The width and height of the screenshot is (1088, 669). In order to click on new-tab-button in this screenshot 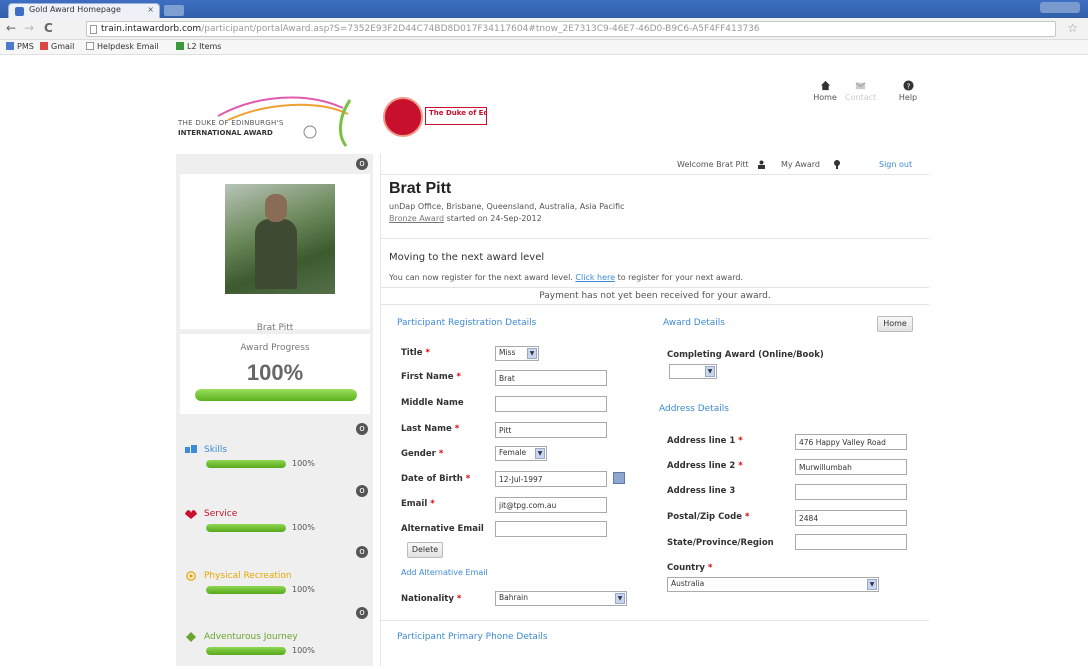, I will do `click(174, 10)`.